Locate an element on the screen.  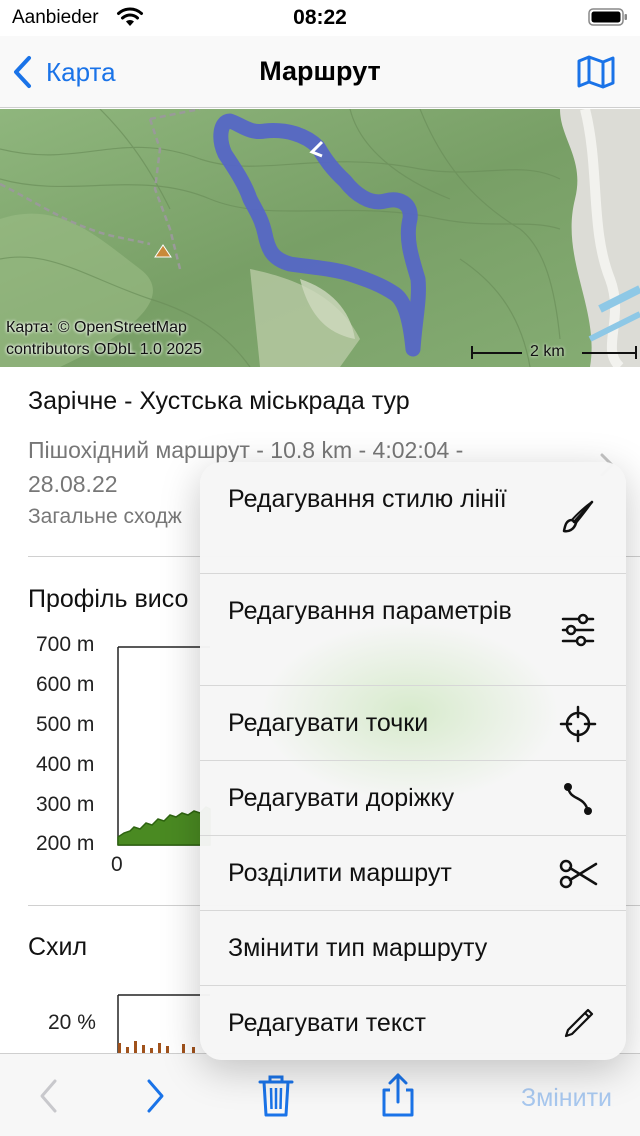
menu-item-label: Редагувати точки is located at coordinates (328, 723).